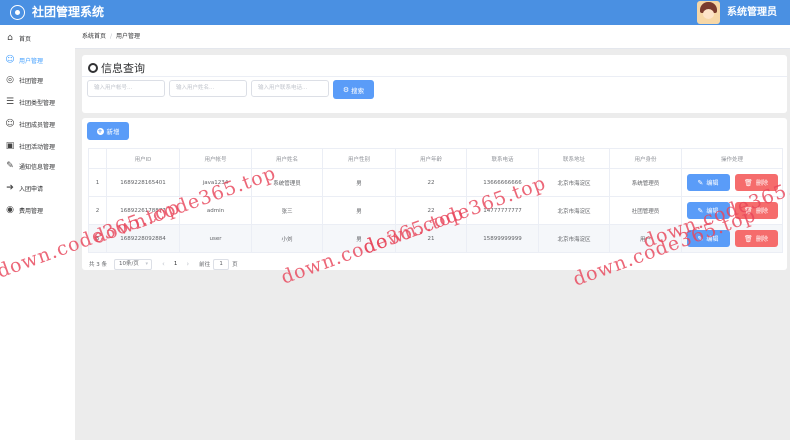 This screenshot has height=440, width=790. I want to click on member-icon: ☺, so click(10, 124).